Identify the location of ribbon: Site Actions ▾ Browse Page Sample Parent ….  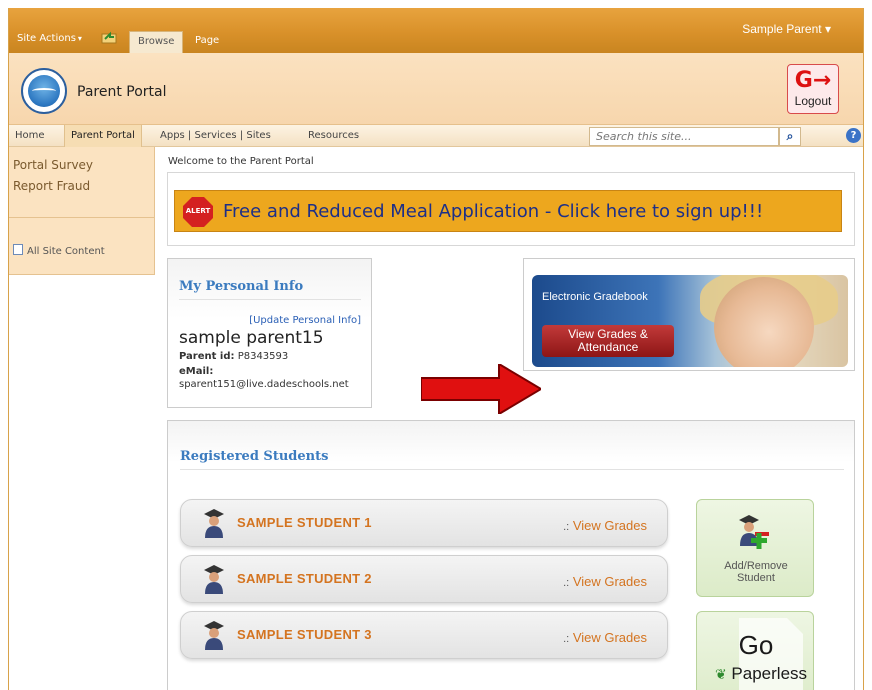
(436, 30).